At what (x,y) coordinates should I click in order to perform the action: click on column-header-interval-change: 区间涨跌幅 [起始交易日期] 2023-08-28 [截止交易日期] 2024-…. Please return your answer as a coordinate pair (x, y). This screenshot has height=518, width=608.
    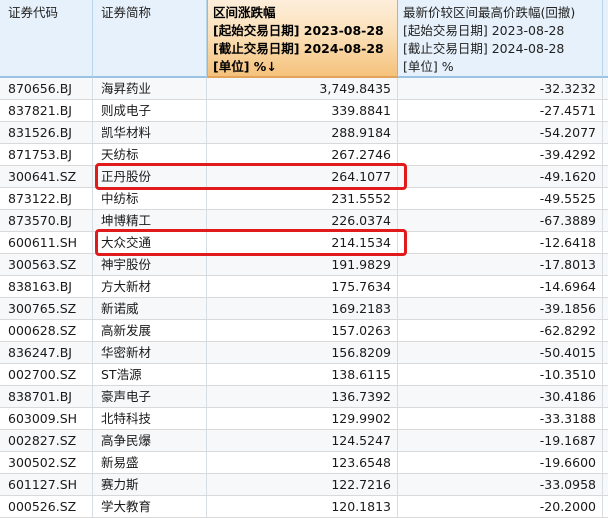
    Looking at the image, I should click on (302, 39).